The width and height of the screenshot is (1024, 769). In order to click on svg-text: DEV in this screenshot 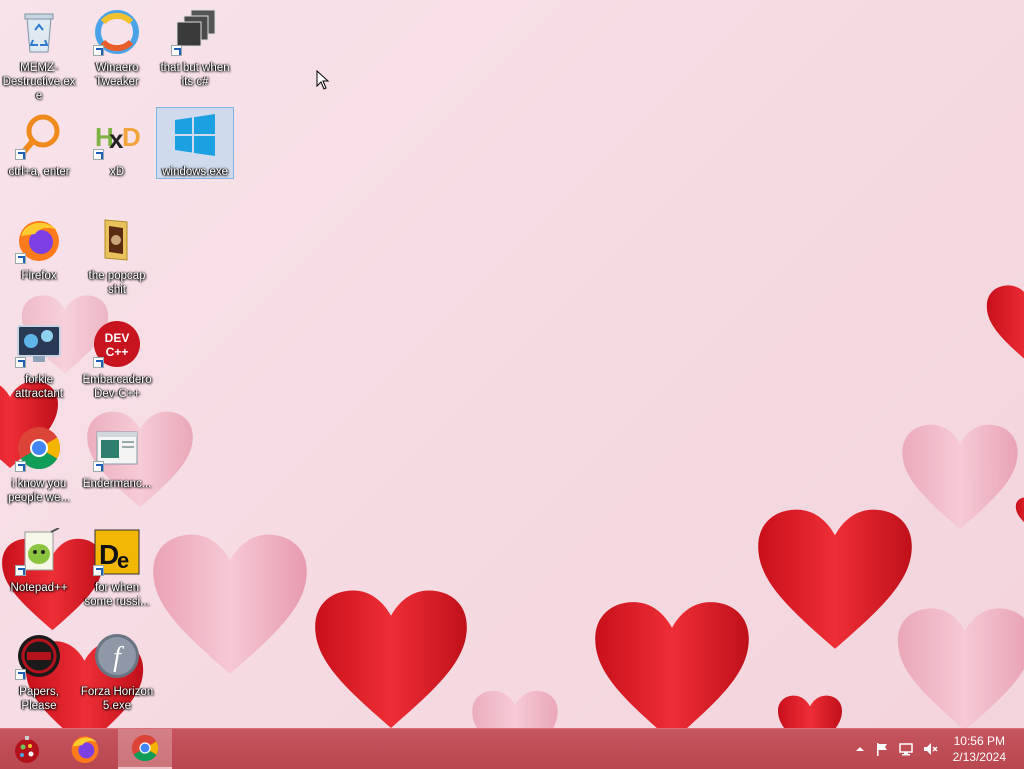, I will do `click(117, 338)`.